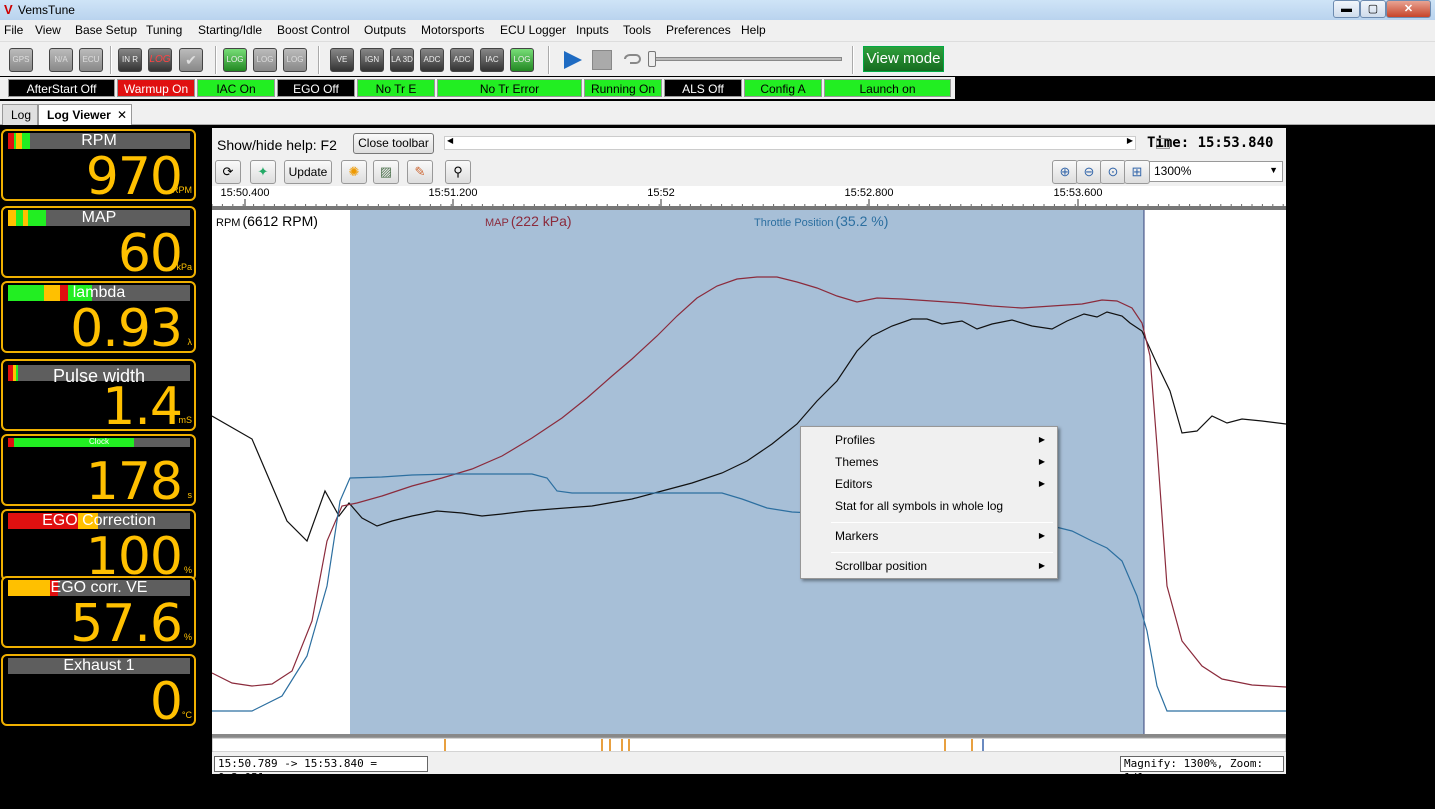  Describe the element at coordinates (1408, 9) in the screenshot. I see `close-window-button: ✕` at that location.